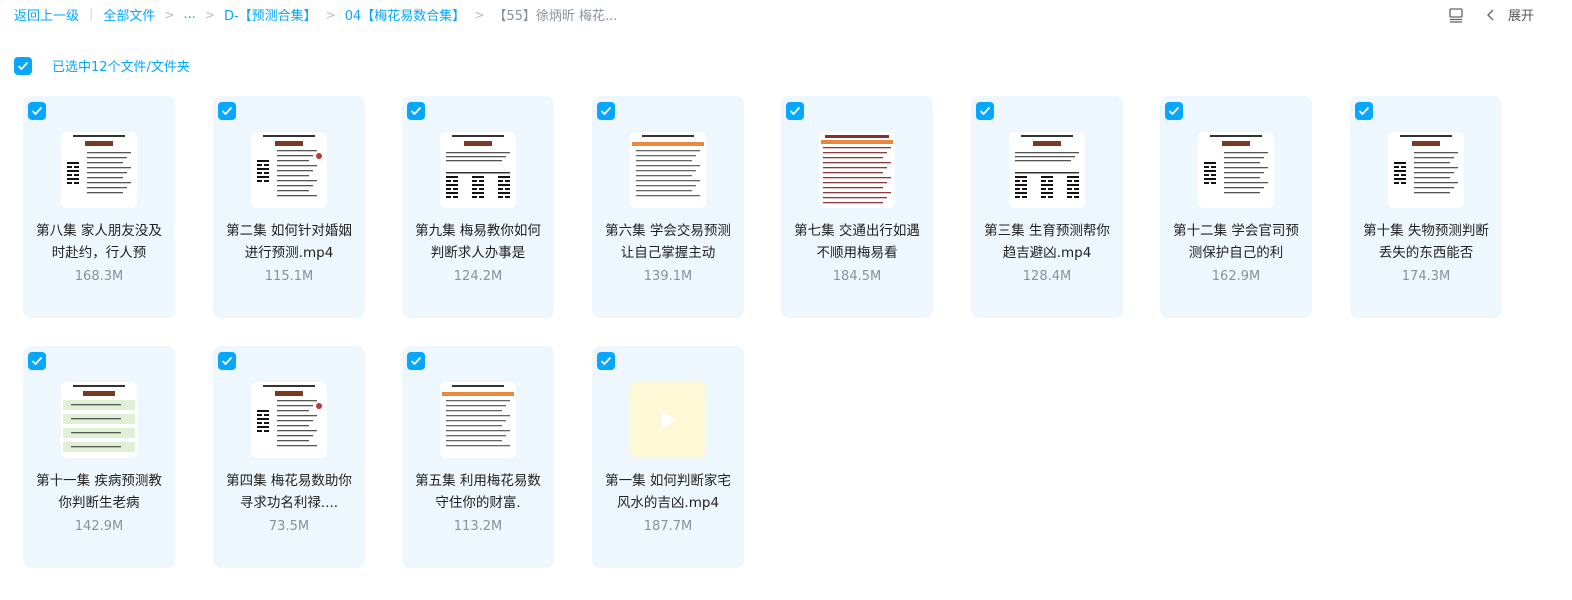 The height and width of the screenshot is (600, 1572). What do you see at coordinates (99, 276) in the screenshot?
I see `file-size: 168.3M` at bounding box center [99, 276].